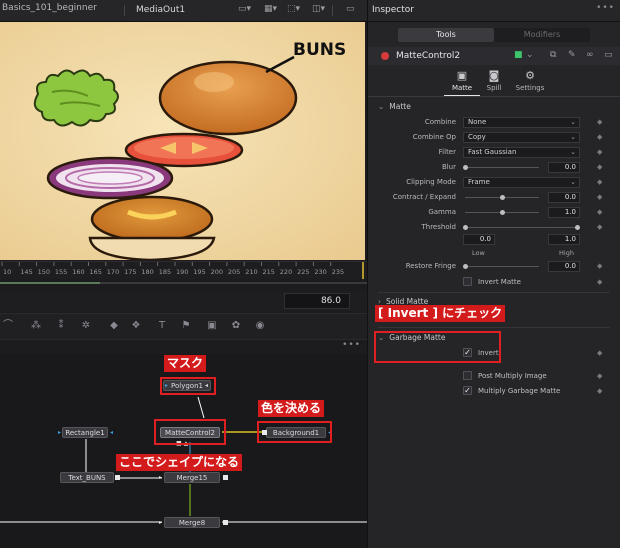  What do you see at coordinates (183, 284) in the screenshot?
I see `timeline-scrollbar` at bounding box center [183, 284].